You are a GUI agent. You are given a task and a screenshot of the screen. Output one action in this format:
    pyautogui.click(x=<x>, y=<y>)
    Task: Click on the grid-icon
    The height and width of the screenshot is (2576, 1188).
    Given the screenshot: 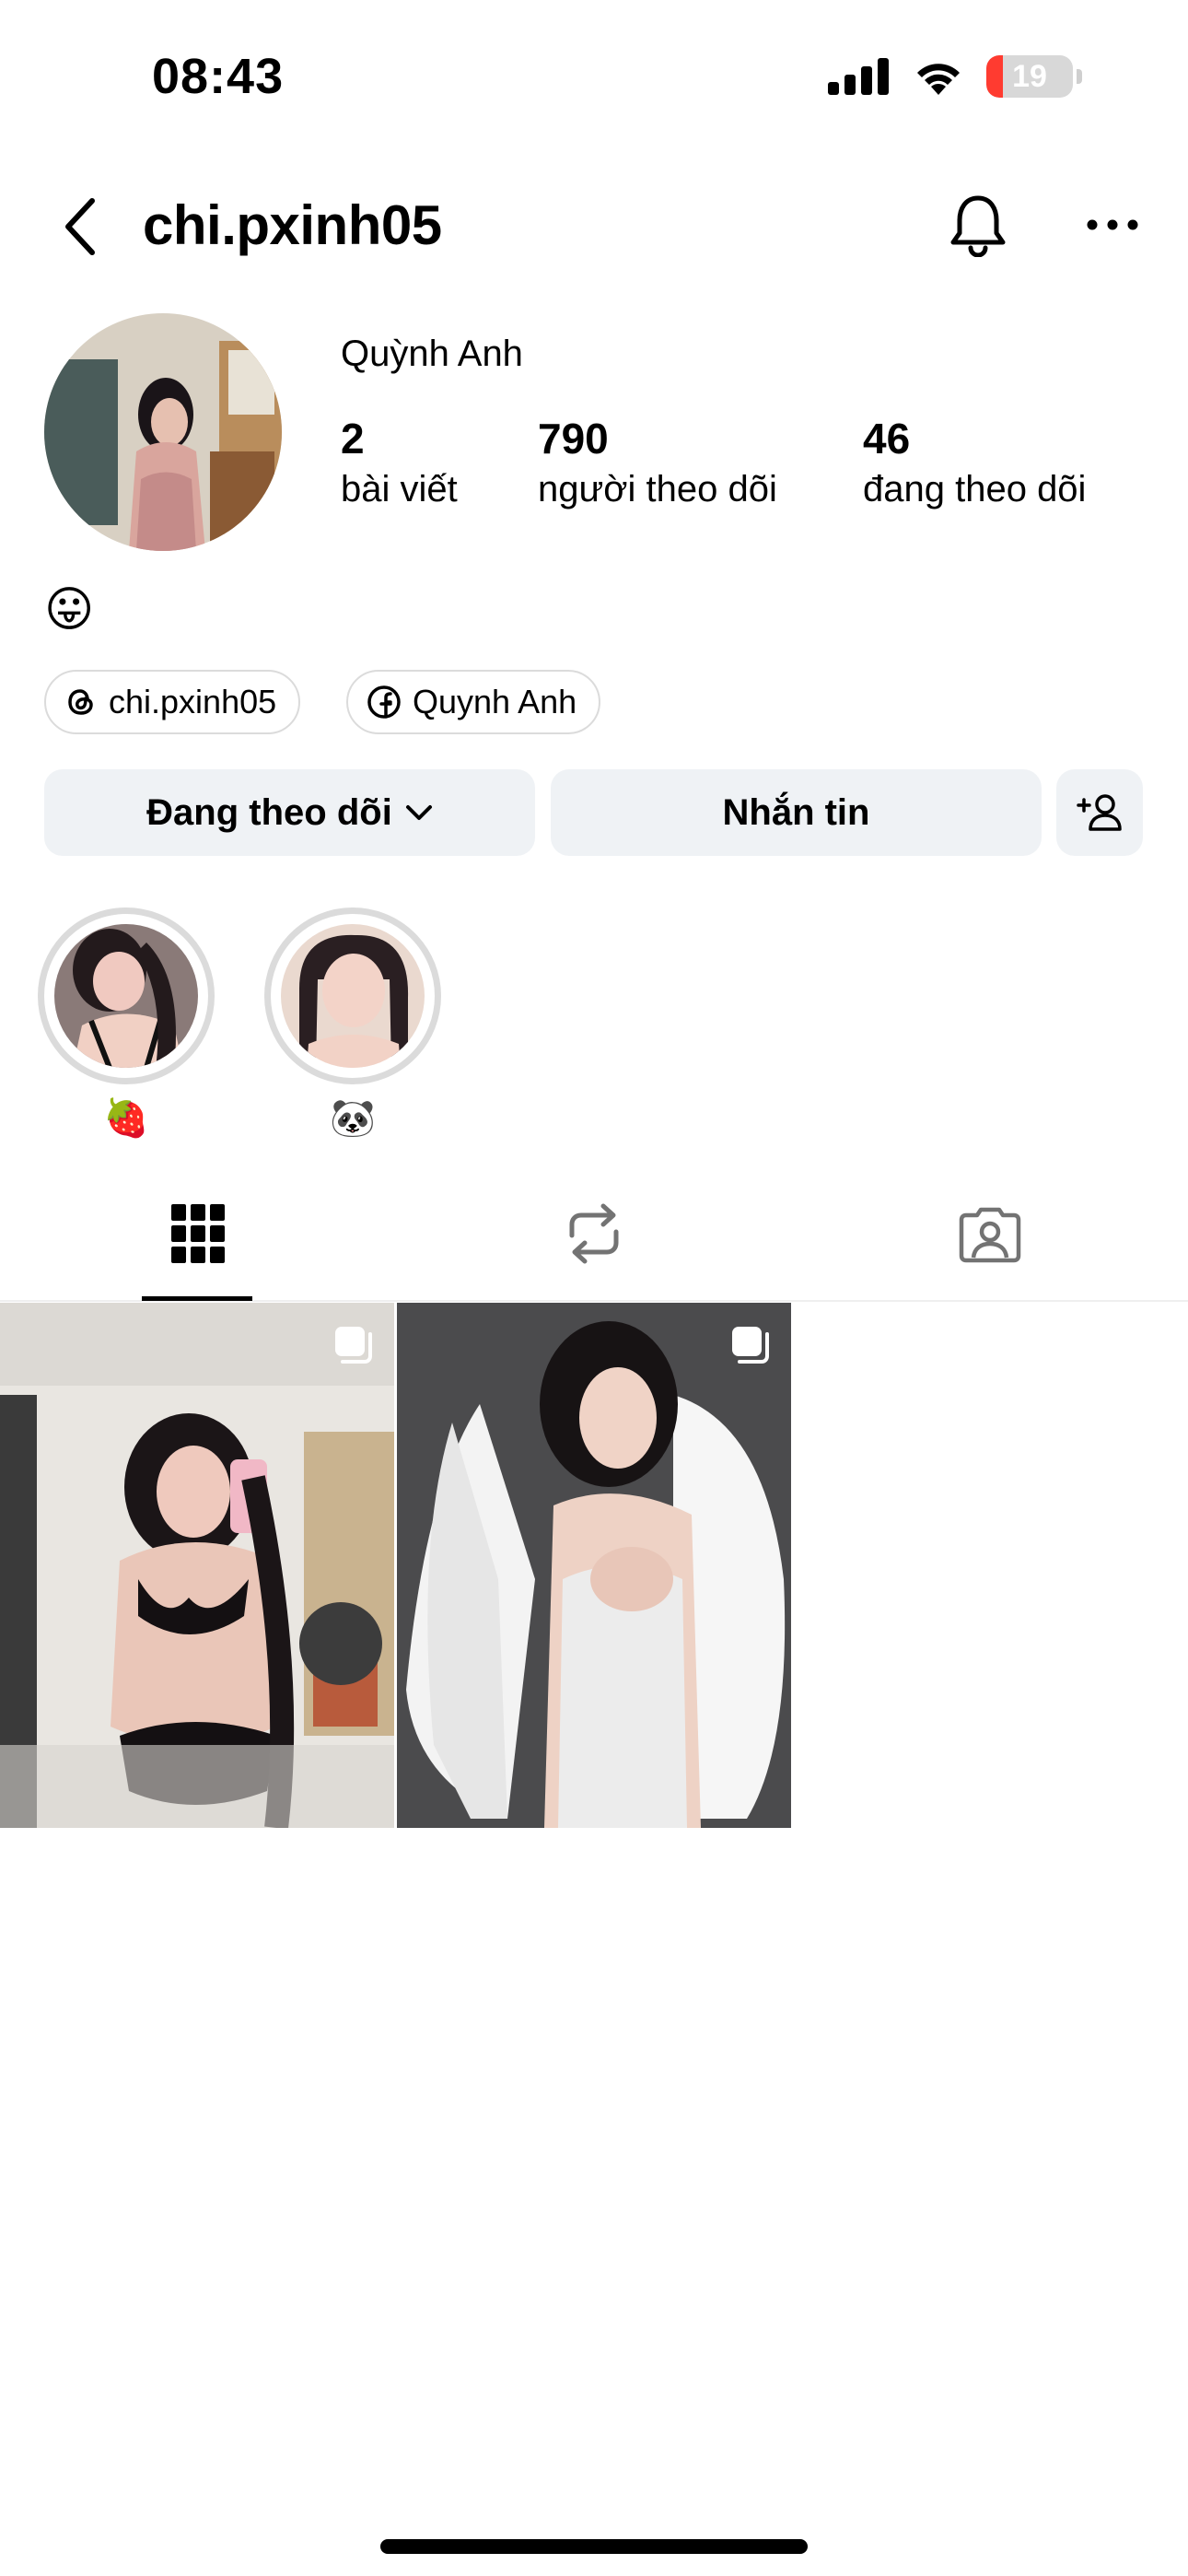 What is the action you would take?
    pyautogui.click(x=198, y=1233)
    